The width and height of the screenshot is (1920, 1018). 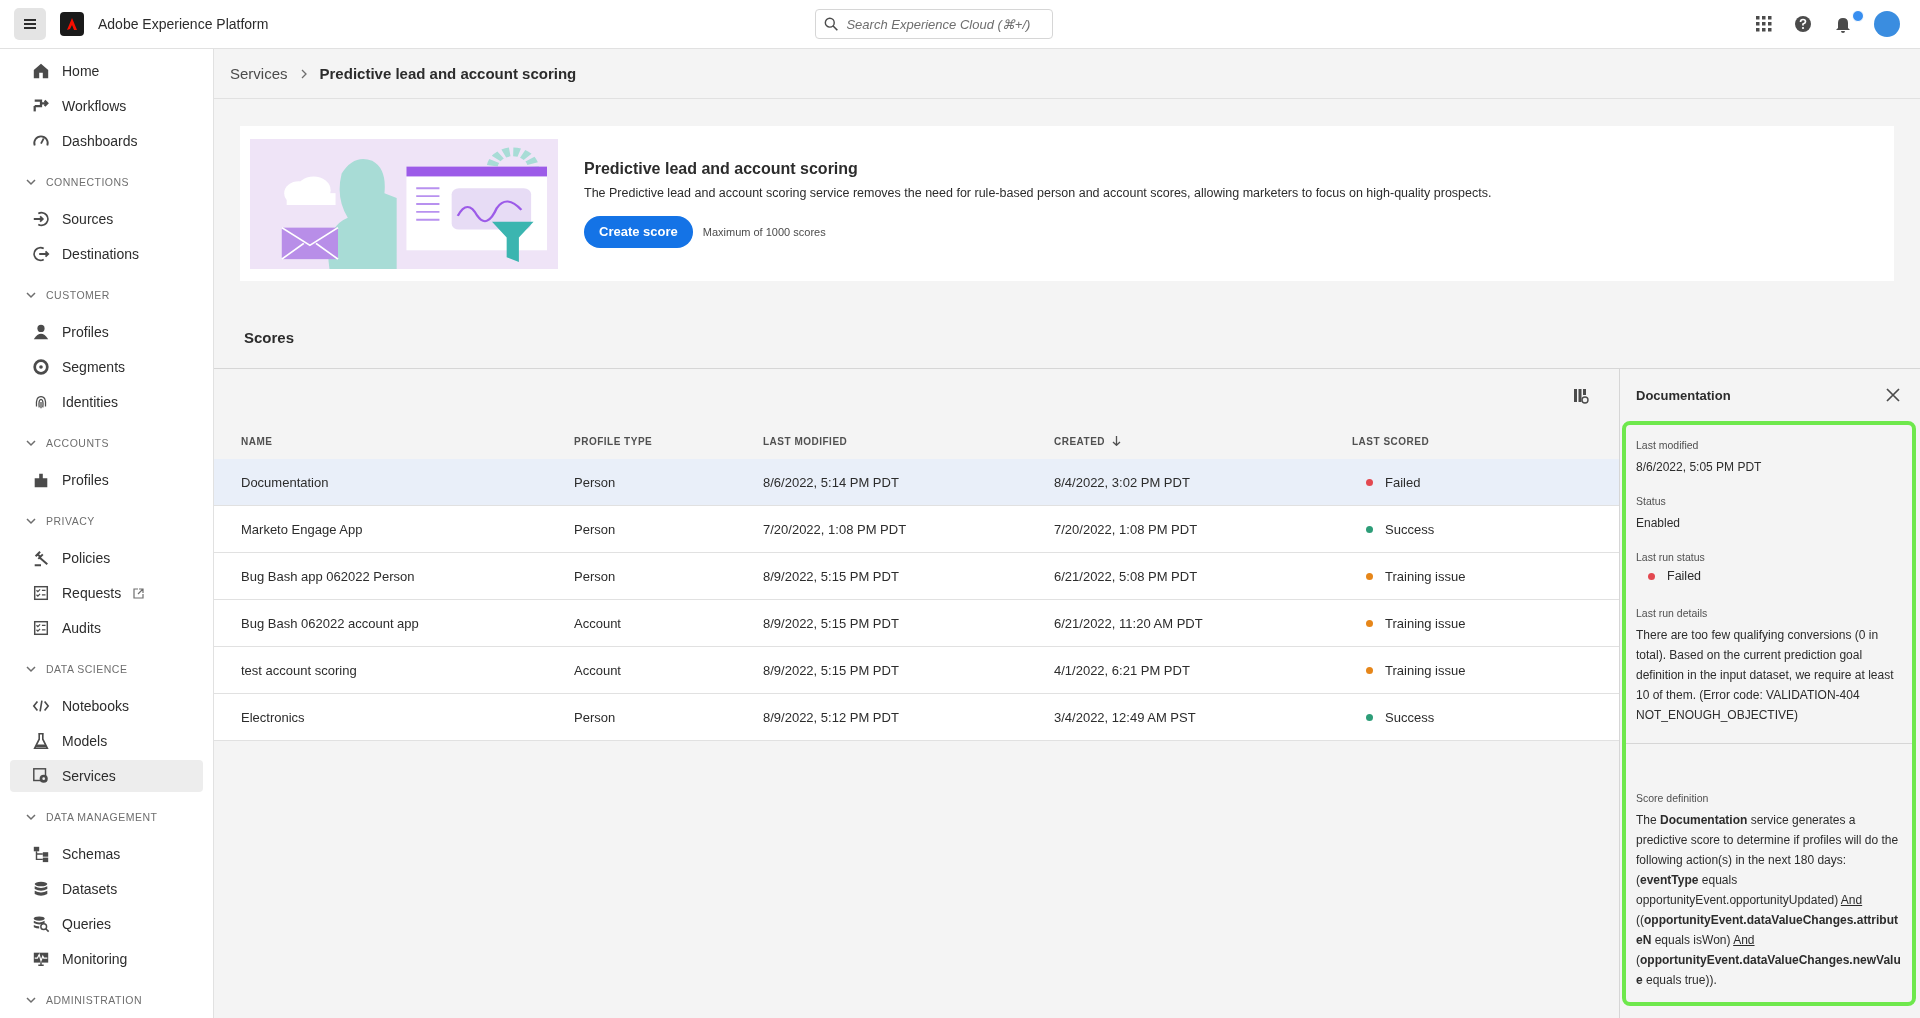 What do you see at coordinates (106, 669) in the screenshot?
I see `section-header: DATA SCIENCE` at bounding box center [106, 669].